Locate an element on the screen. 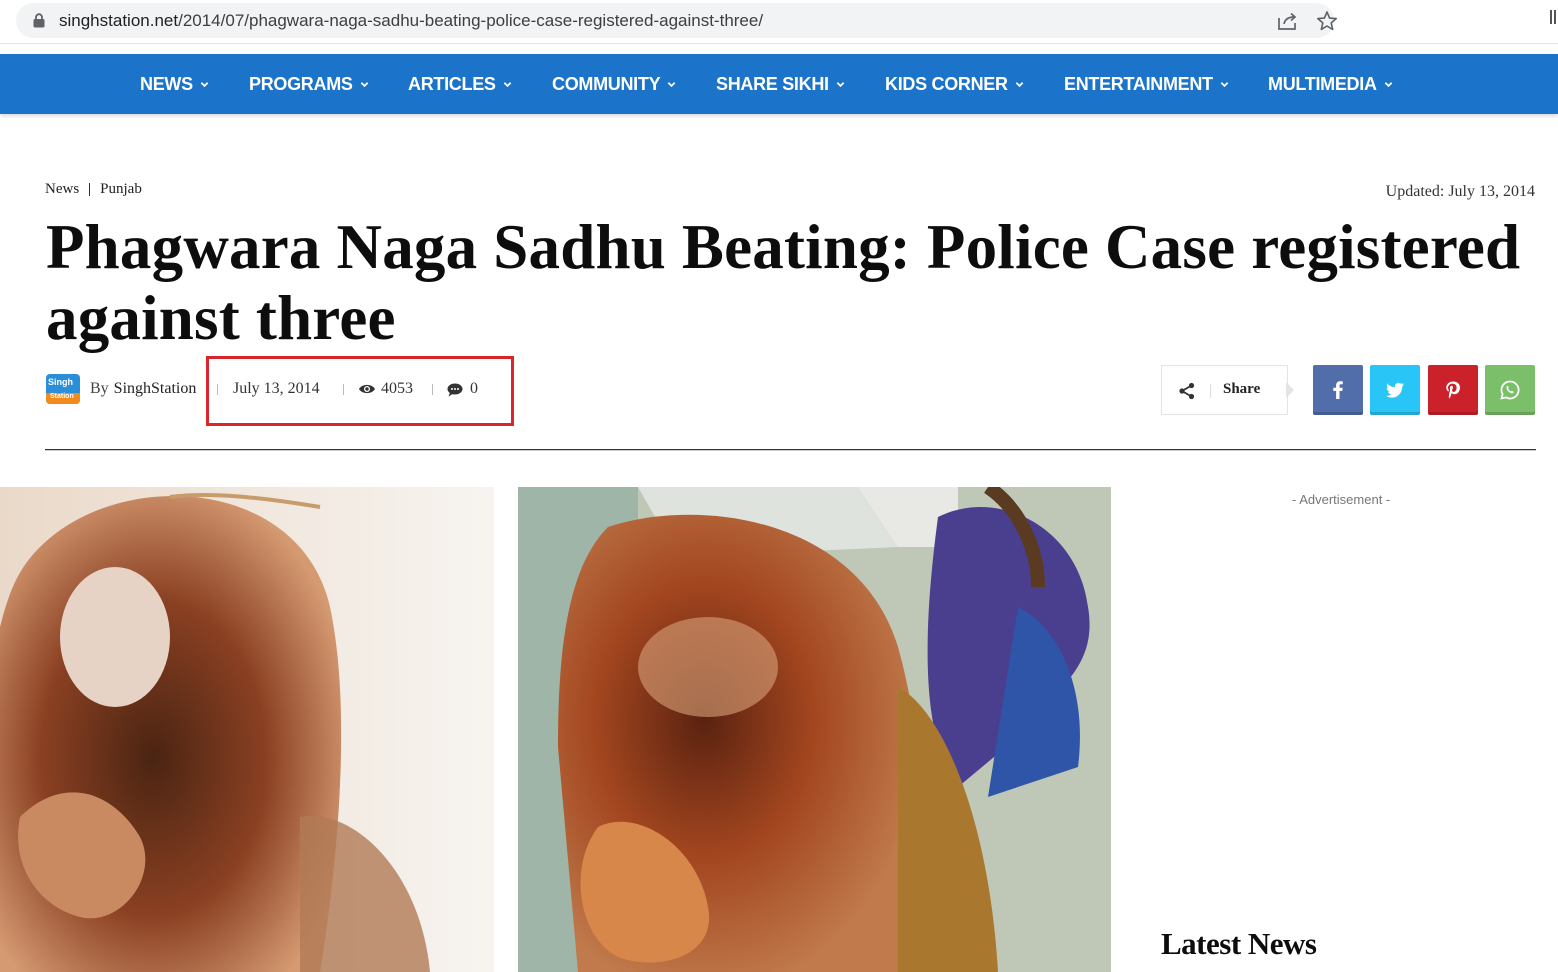 The image size is (1558, 972). avatar-logo-text: Singh is located at coordinates (60, 382).